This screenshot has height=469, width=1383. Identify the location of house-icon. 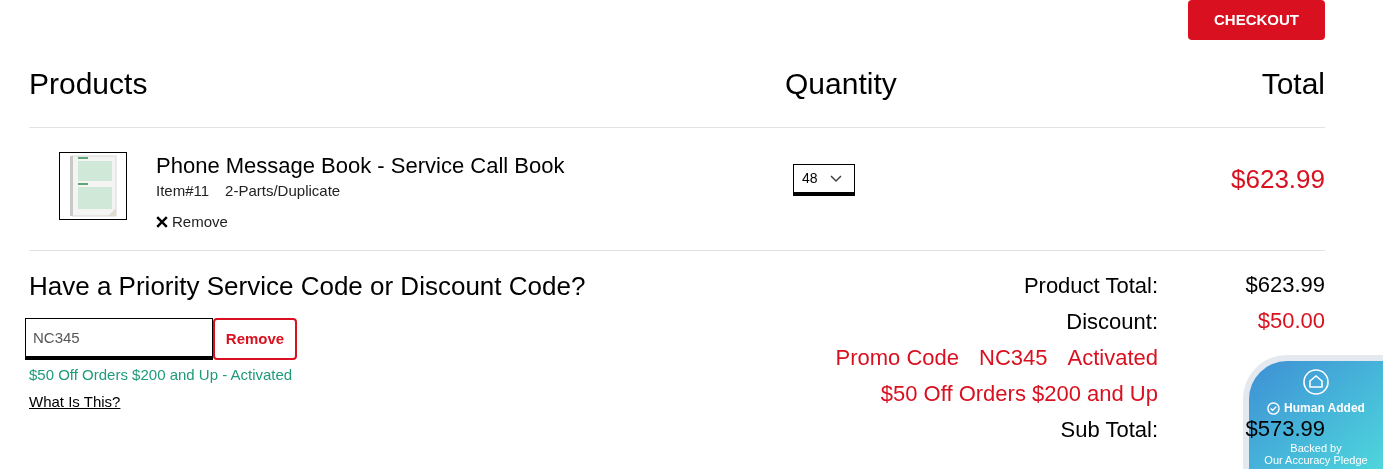
(1316, 382).